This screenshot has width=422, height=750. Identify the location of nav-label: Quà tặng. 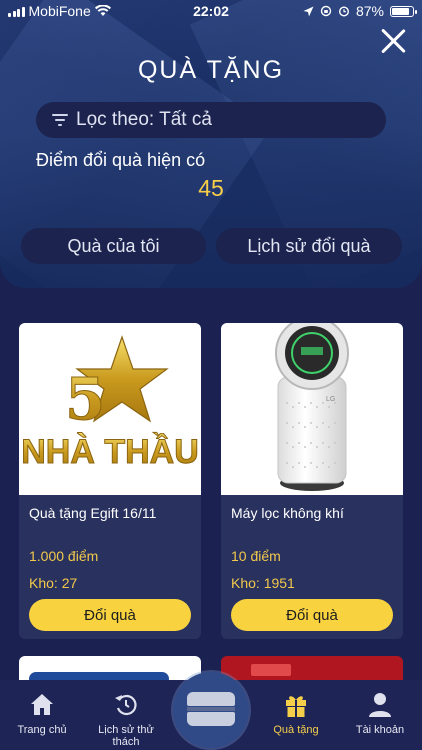
(296, 730).